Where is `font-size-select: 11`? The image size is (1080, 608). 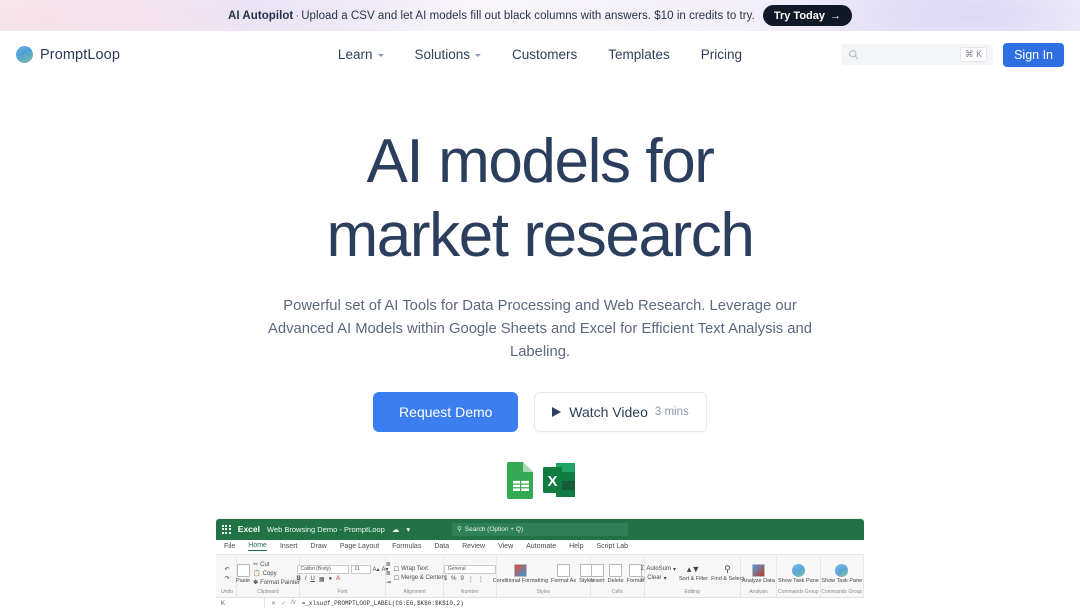 font-size-select: 11 is located at coordinates (360, 569).